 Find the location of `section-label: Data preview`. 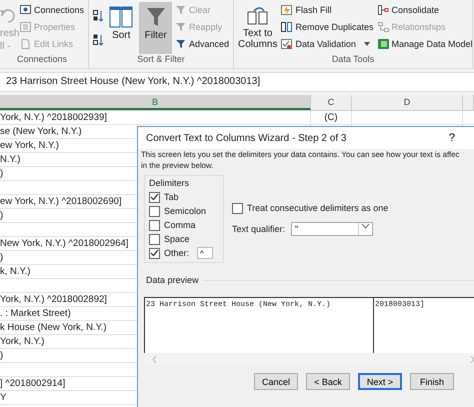

section-label: Data preview is located at coordinates (172, 280).